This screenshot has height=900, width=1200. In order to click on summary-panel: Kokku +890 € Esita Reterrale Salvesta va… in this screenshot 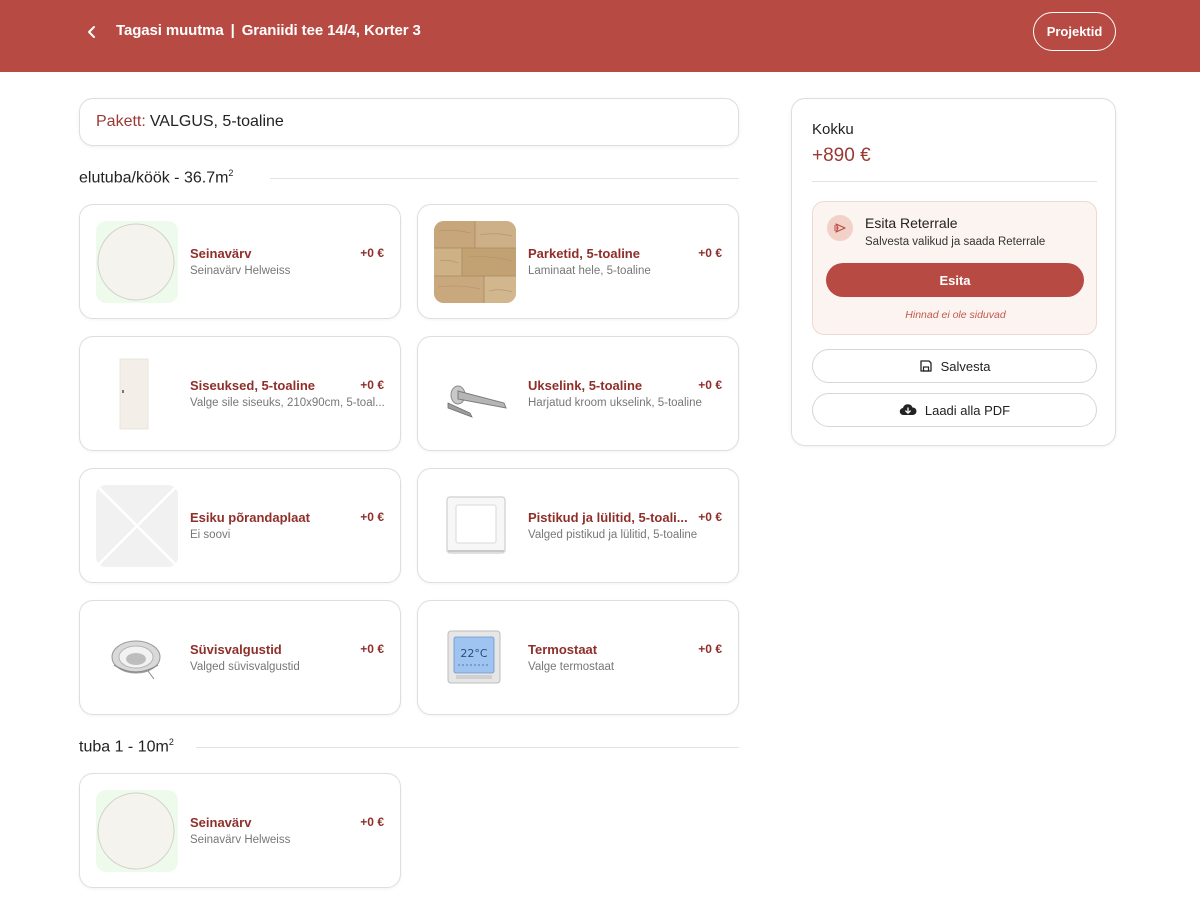, I will do `click(953, 272)`.